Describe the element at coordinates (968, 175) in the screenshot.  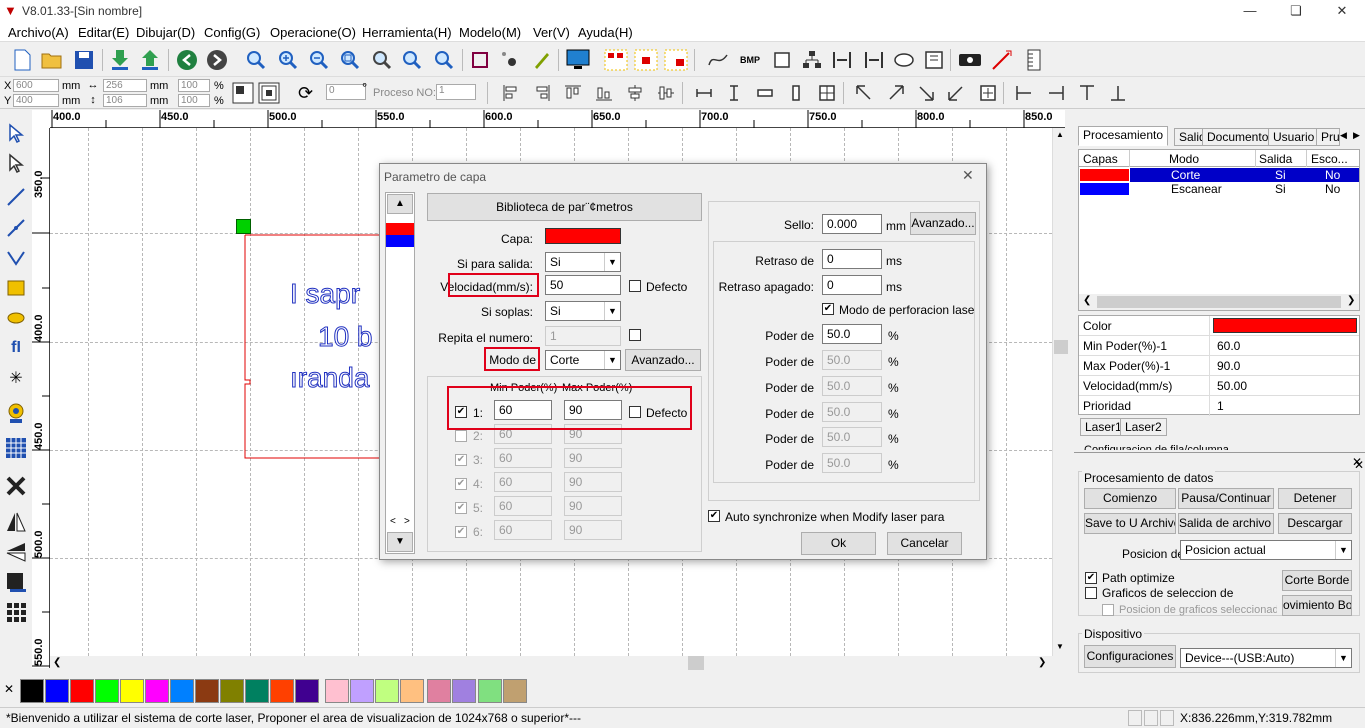
I see `dialog-close-icon: ✕` at that location.